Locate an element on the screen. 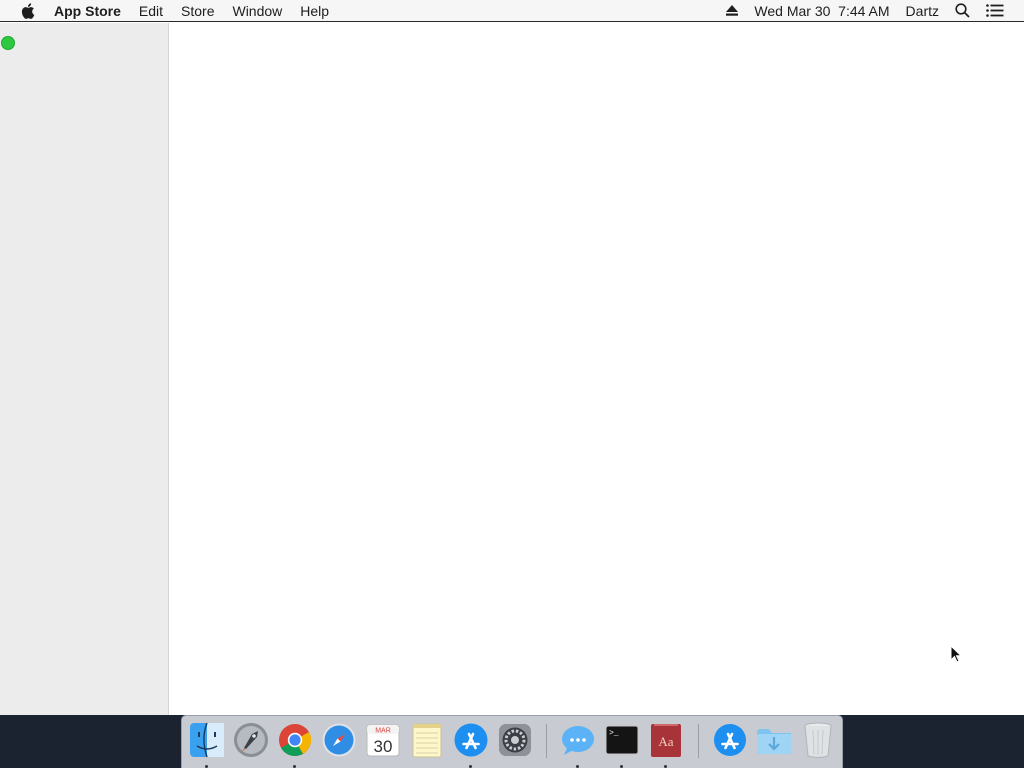  dock-item-launchpad is located at coordinates (251, 740).